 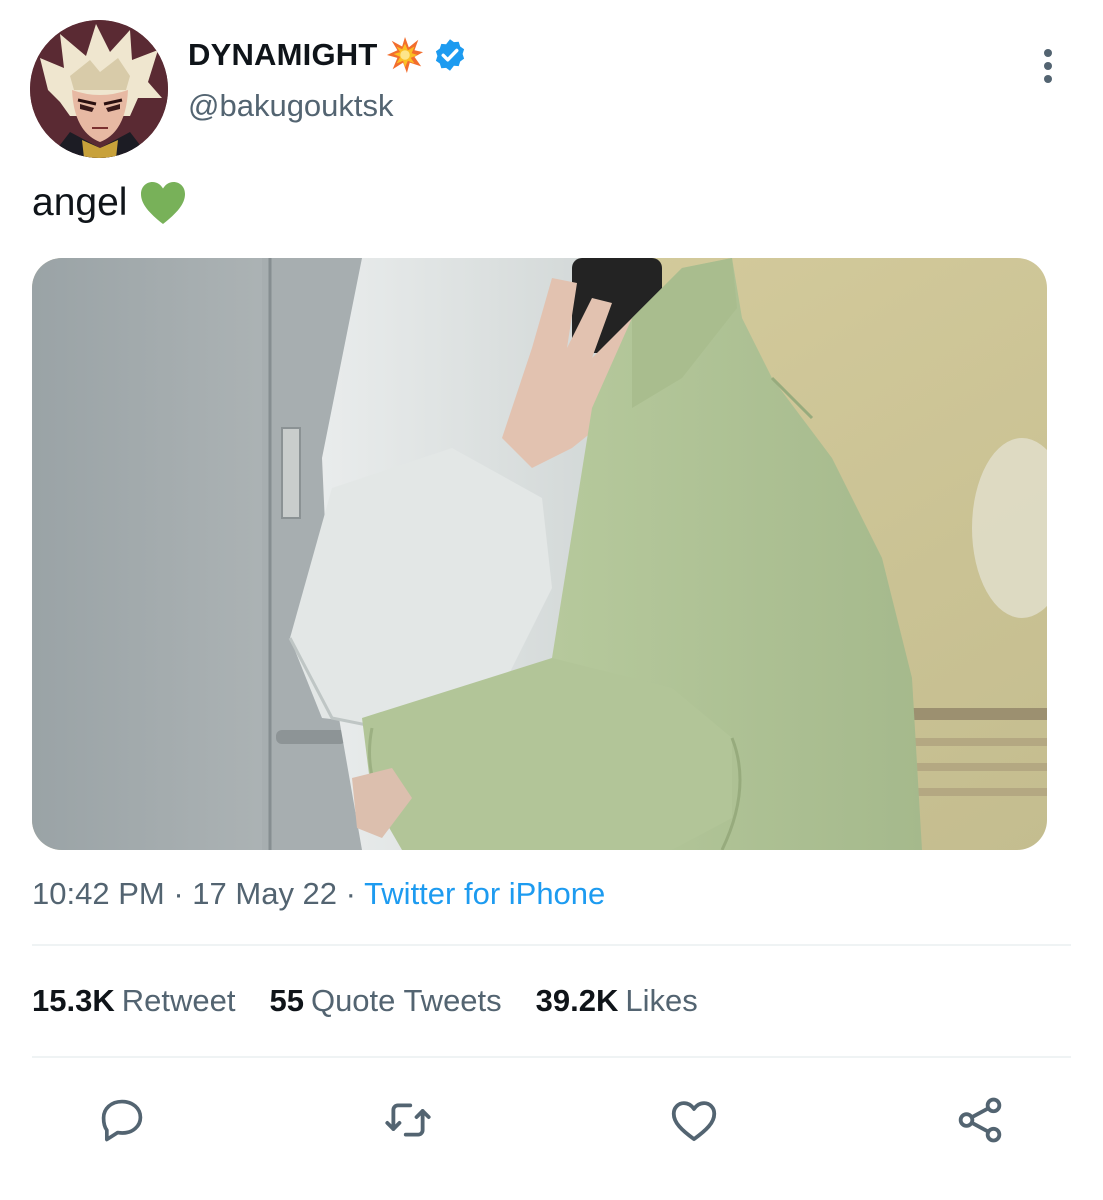 I want to click on share-icon, so click(x=980, y=1120).